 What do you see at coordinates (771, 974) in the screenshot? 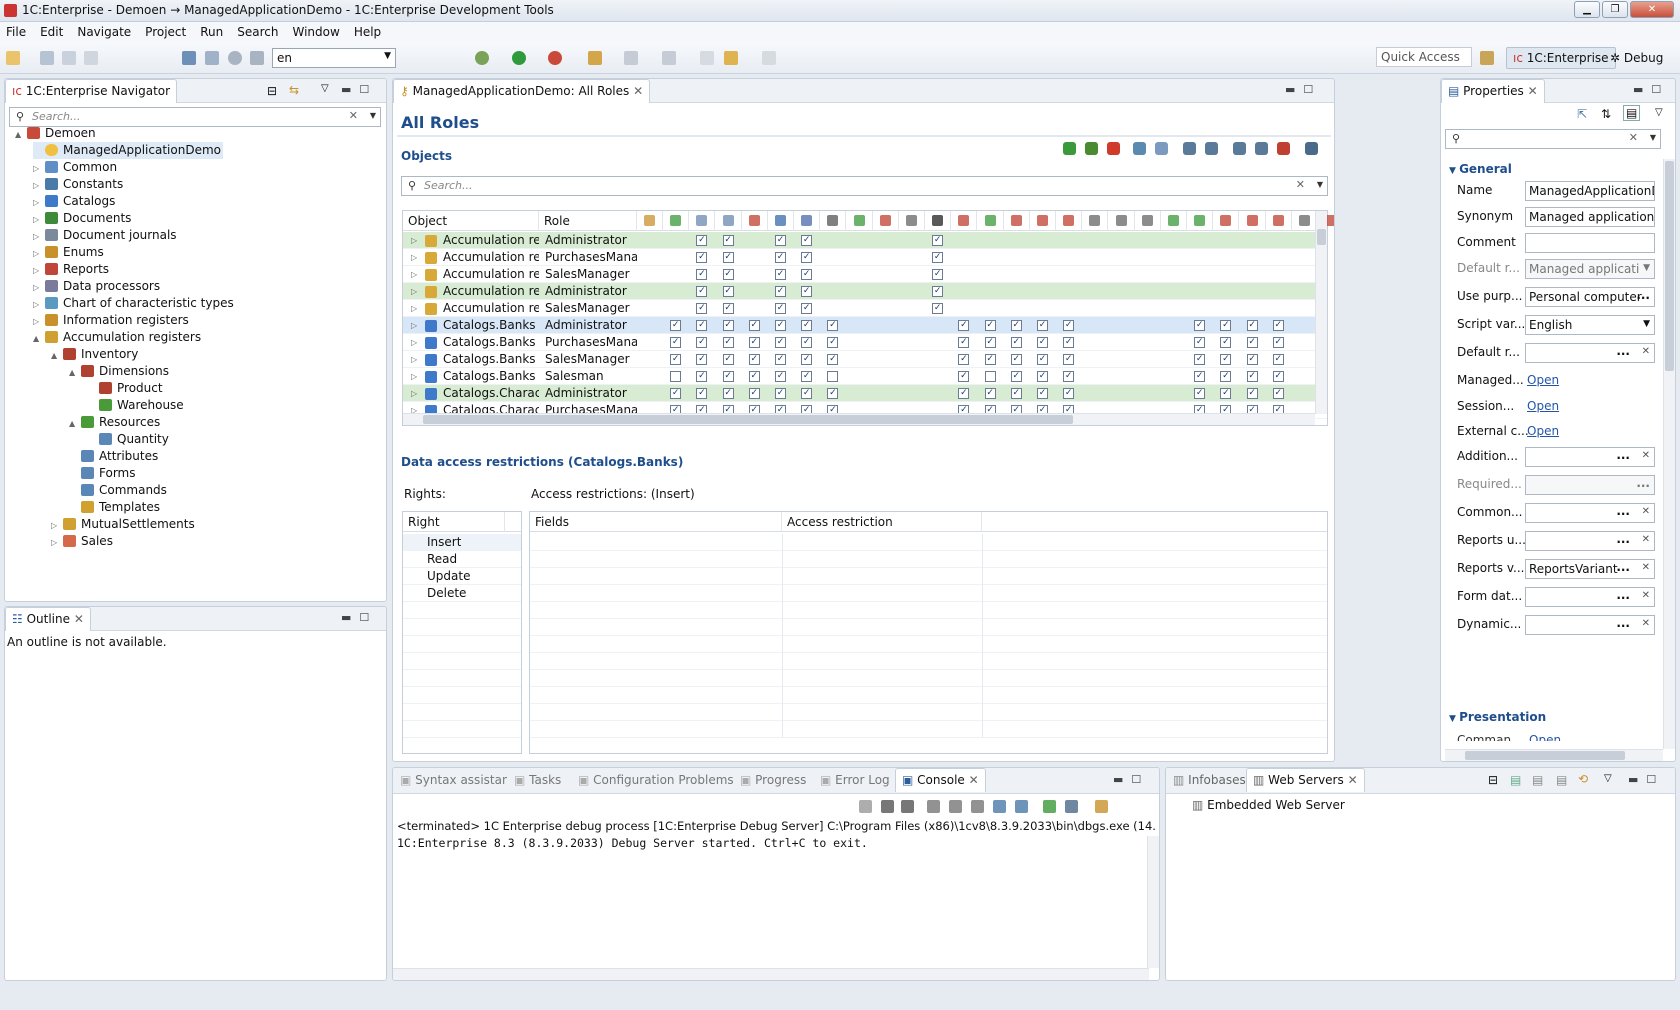
I see `console-horizontal-scrollbar` at bounding box center [771, 974].